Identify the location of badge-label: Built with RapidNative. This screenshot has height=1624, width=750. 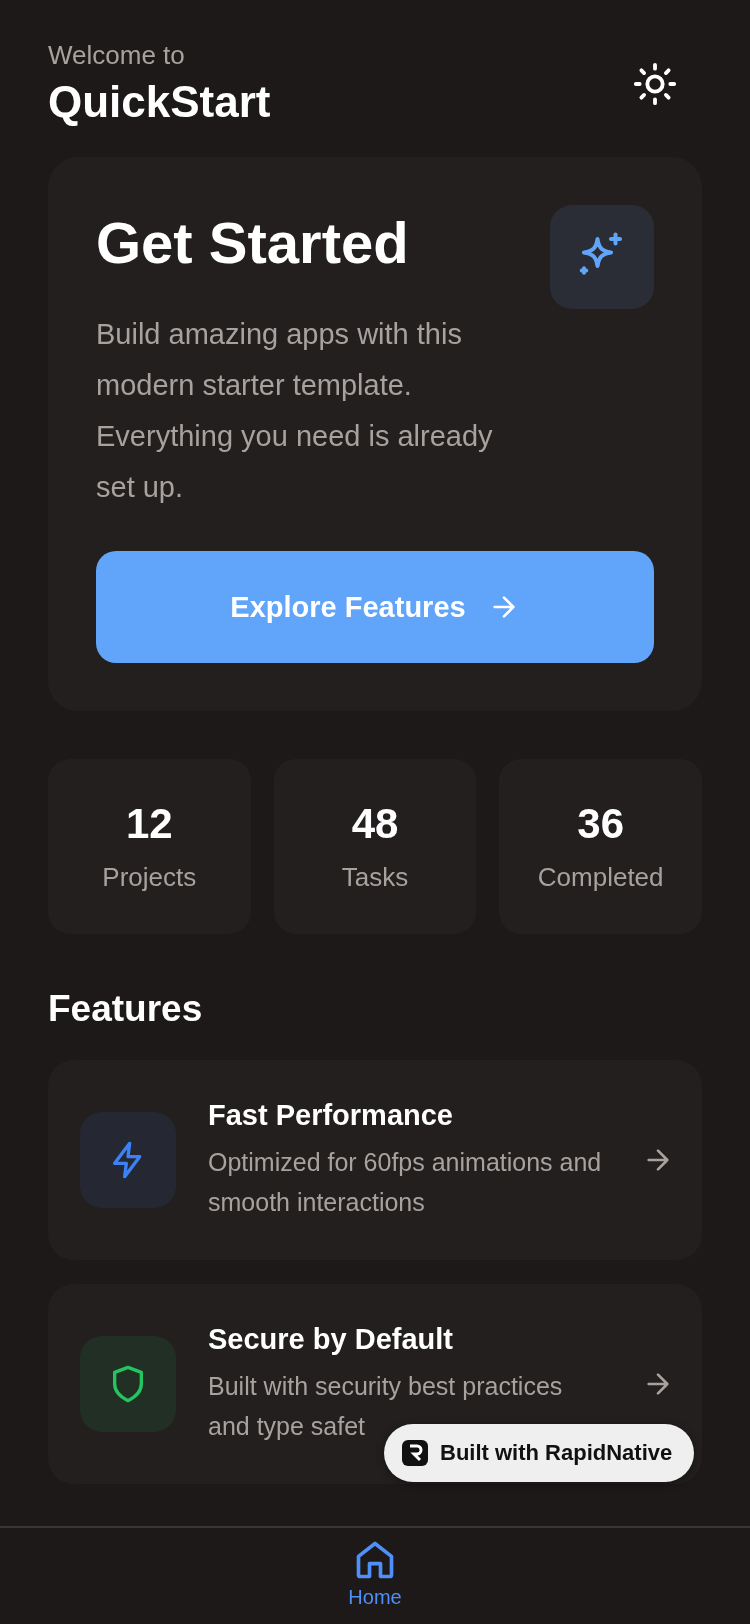
(556, 1453).